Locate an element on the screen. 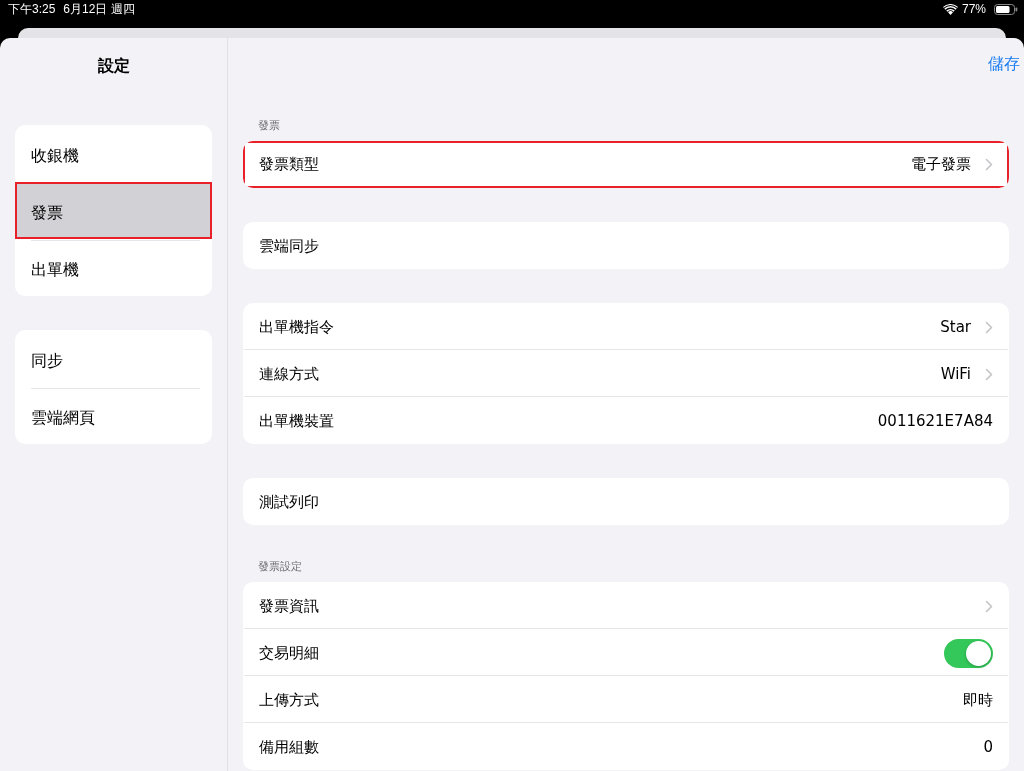  toggle-switch is located at coordinates (968, 653).